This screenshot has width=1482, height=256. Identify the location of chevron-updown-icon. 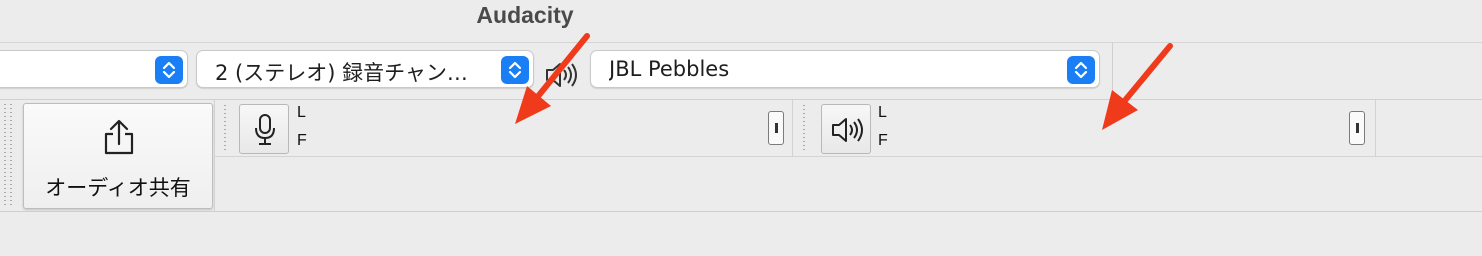
(169, 70).